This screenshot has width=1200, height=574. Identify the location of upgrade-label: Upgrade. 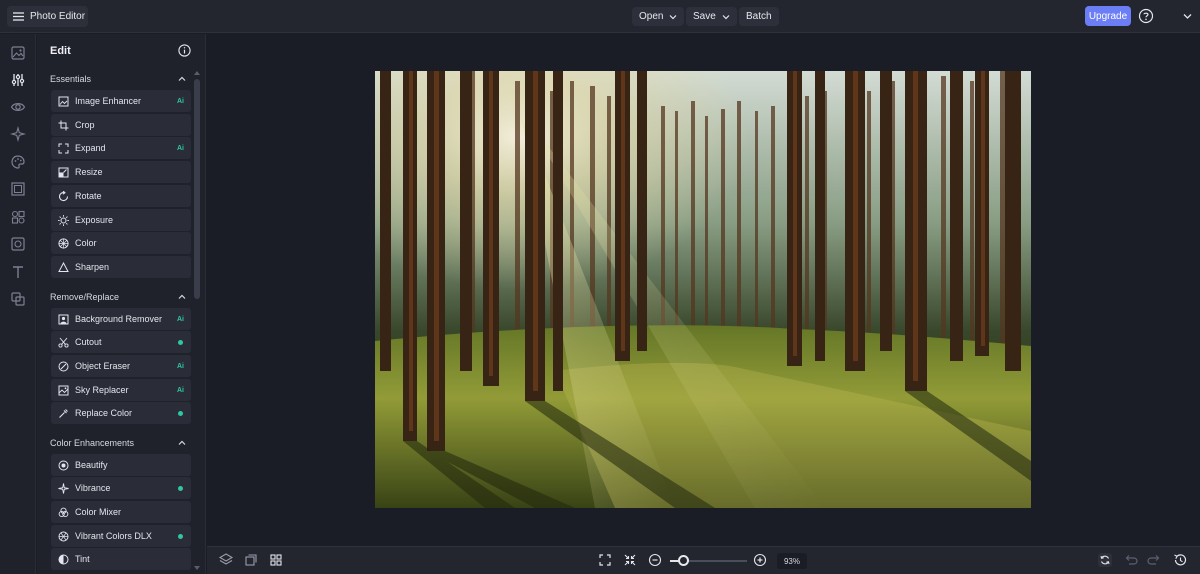
(1108, 16).